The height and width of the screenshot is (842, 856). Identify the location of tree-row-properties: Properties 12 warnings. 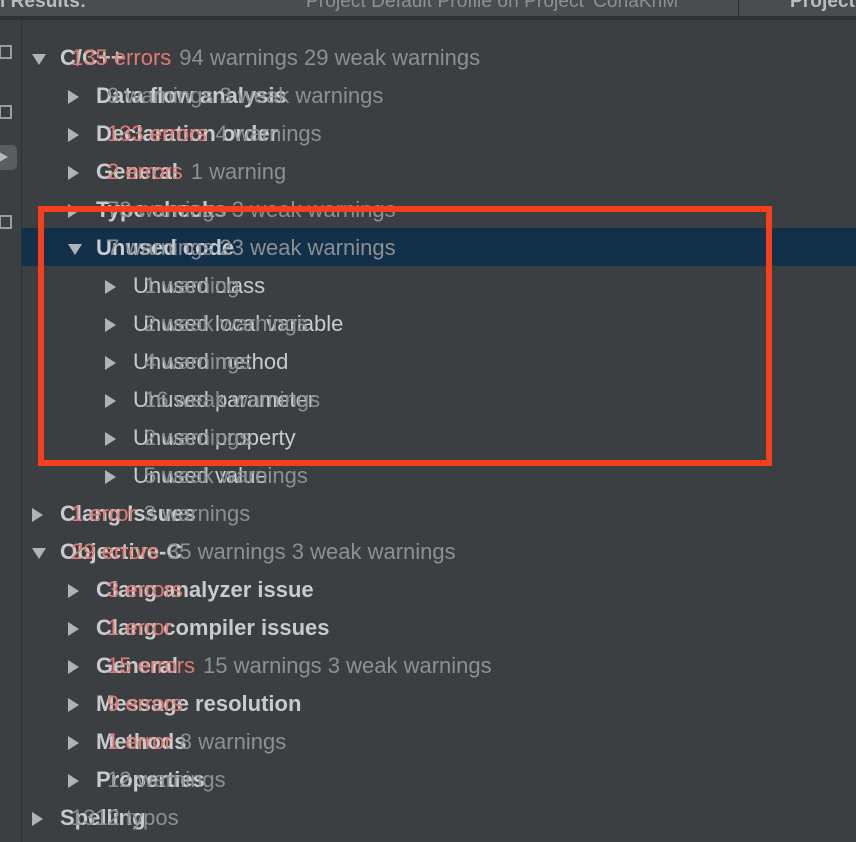
(439, 779).